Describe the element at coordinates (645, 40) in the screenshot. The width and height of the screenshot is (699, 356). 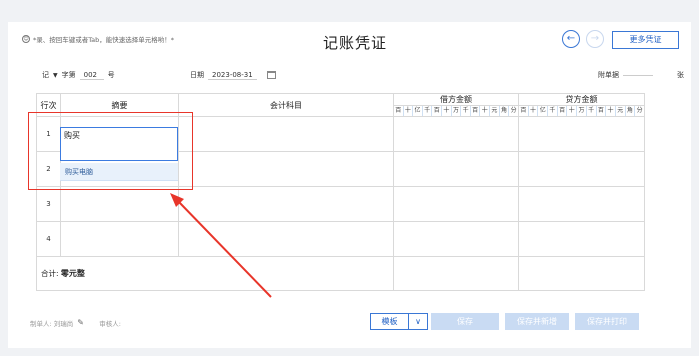
I see `more-vouchers-button: 更多凭证` at that location.